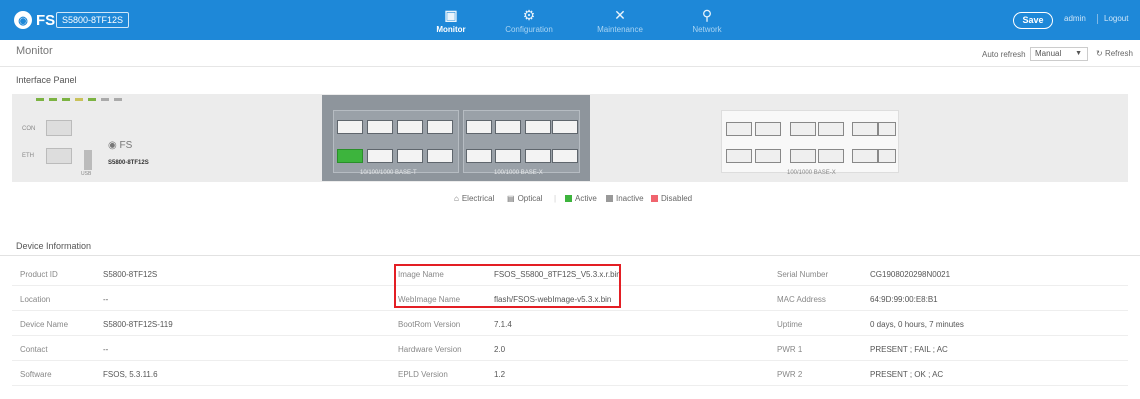 The image size is (1140, 399). What do you see at coordinates (1099, 53) in the screenshot?
I see `refresh-icon: ↻` at bounding box center [1099, 53].